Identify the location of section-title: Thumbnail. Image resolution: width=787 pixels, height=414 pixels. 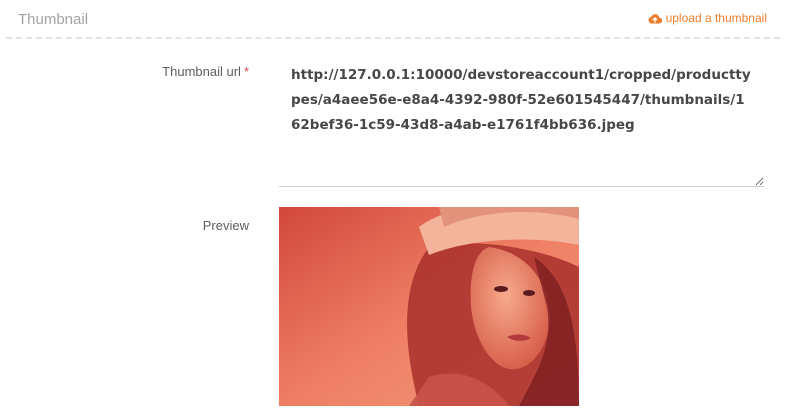
(53, 19).